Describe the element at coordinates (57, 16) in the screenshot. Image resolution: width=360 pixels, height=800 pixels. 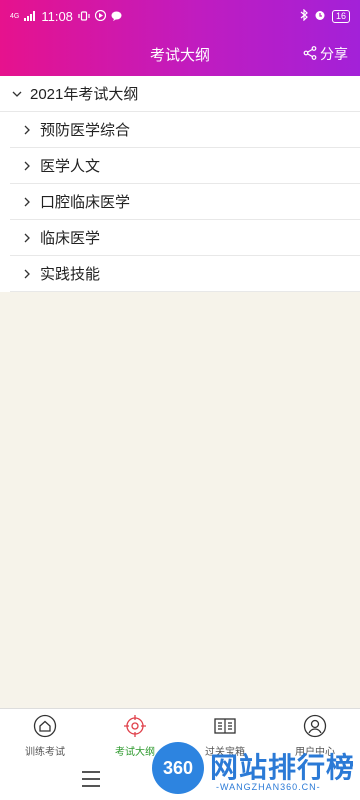
I see `status-time: 11:08` at that location.